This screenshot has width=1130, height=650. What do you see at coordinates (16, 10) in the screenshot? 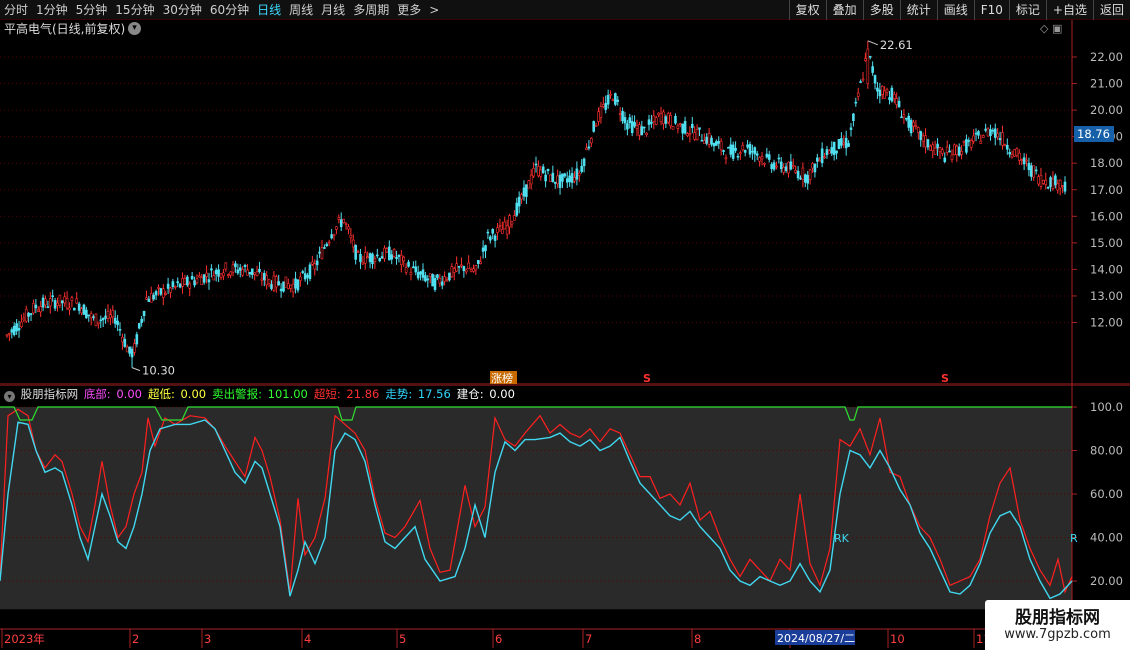
I see `period-tab-0: 分时` at bounding box center [16, 10].